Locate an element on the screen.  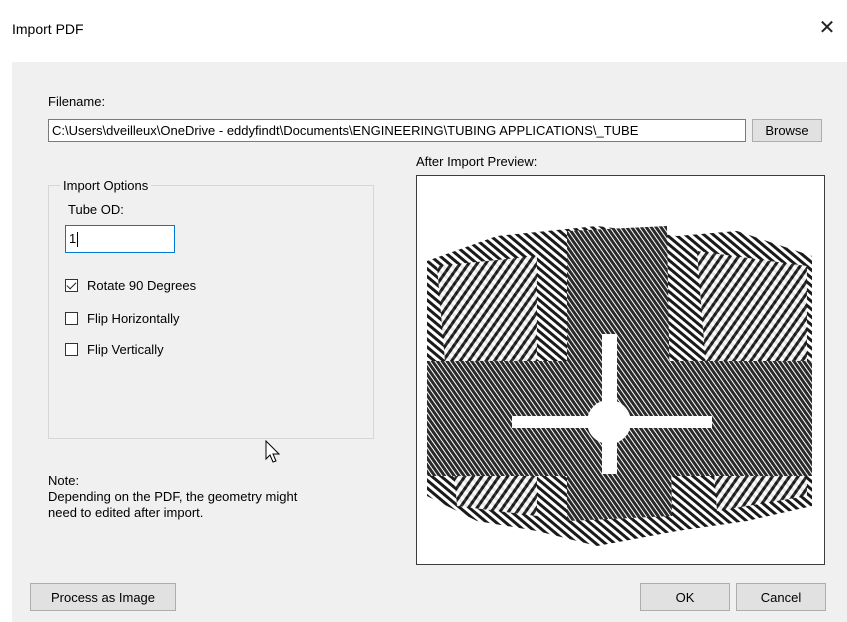
flip-horizontally-checkbox: Flip Horizontally is located at coordinates (122, 318).